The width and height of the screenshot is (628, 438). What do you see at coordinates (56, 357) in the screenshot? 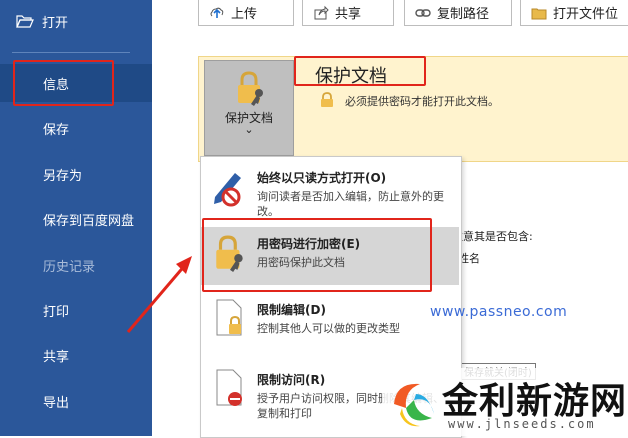
I see `sidebar-item-label: 共享` at bounding box center [56, 357].